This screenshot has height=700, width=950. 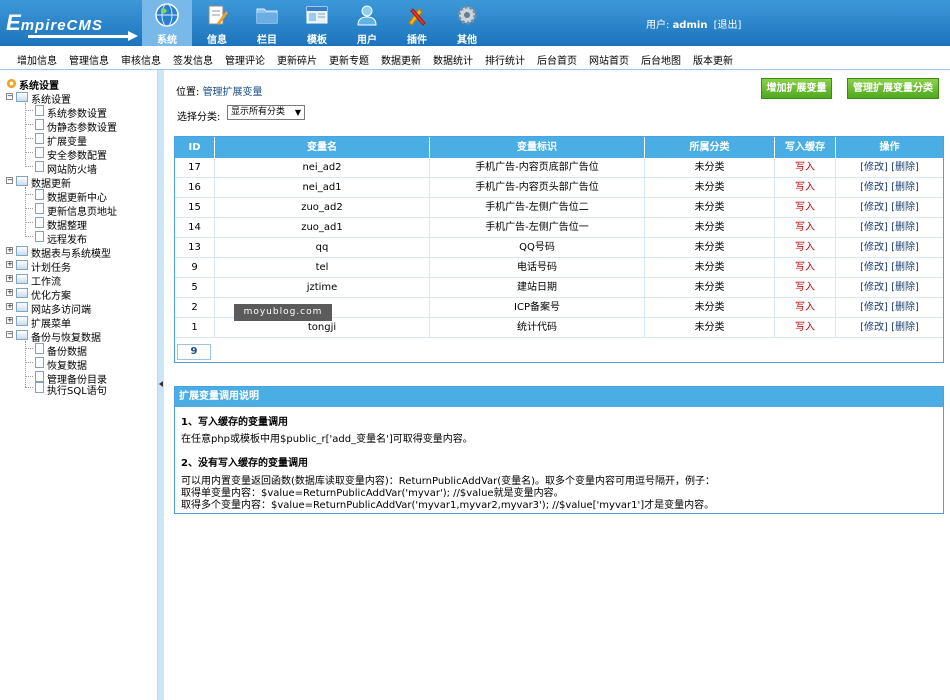 What do you see at coordinates (266, 112) in the screenshot?
I see `class-filter-select: 显示所有分类 ▼` at bounding box center [266, 112].